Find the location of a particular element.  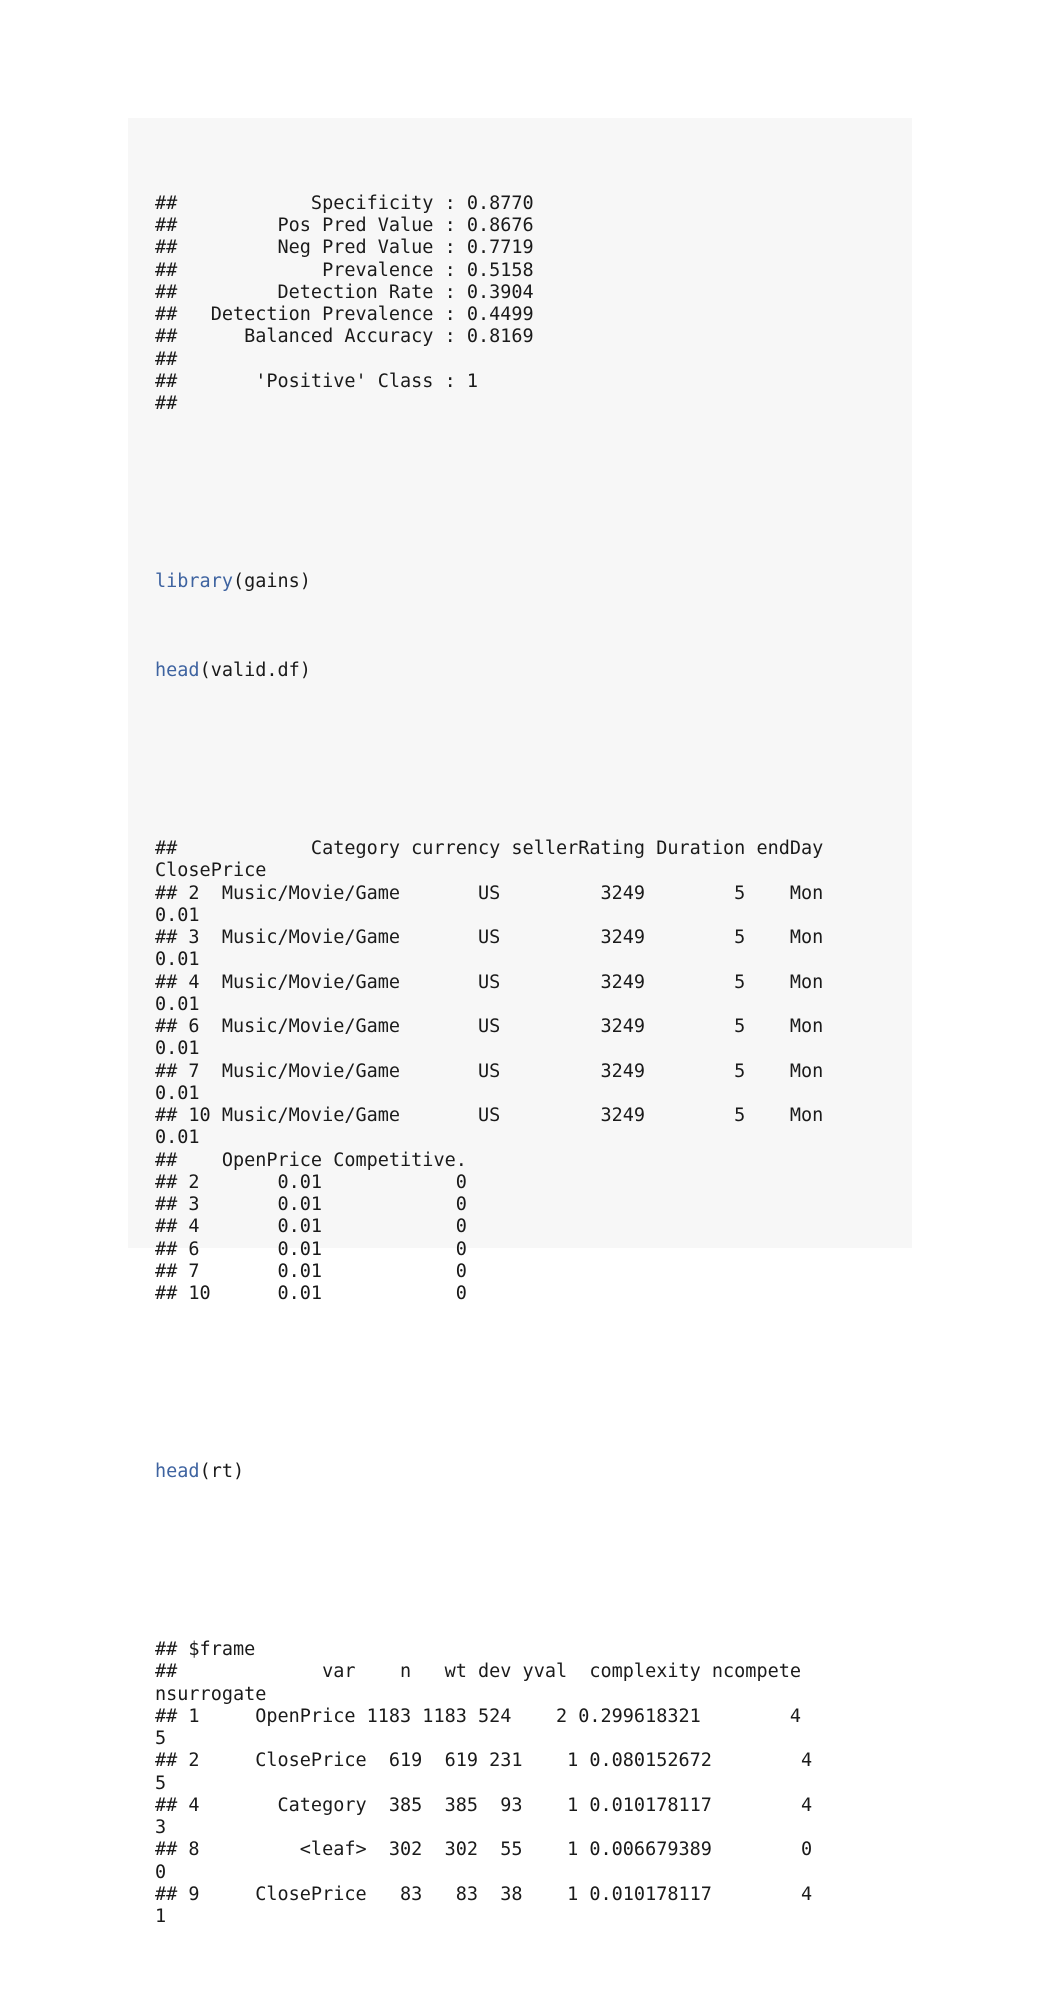

library-function-args: (gains) is located at coordinates (271, 581).